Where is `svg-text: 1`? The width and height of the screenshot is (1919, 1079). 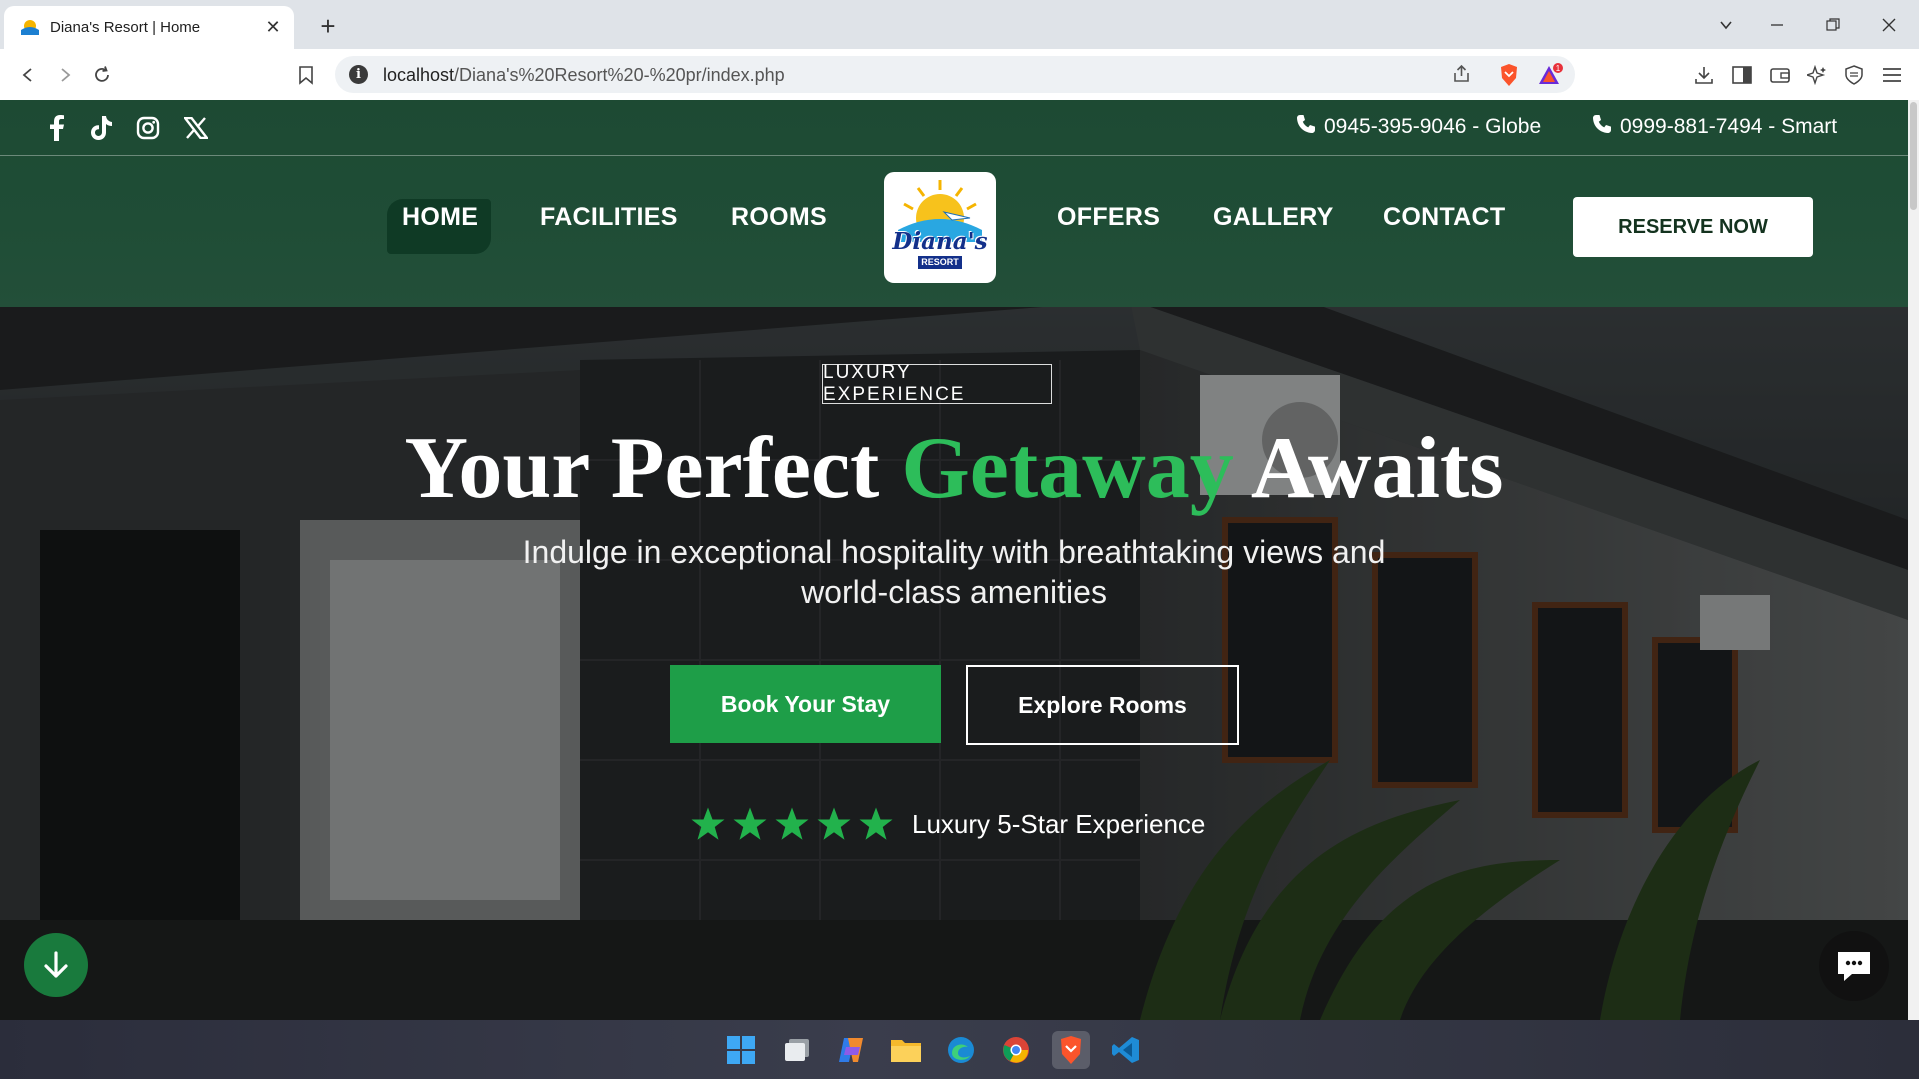
svg-text: 1 is located at coordinates (1558, 68).